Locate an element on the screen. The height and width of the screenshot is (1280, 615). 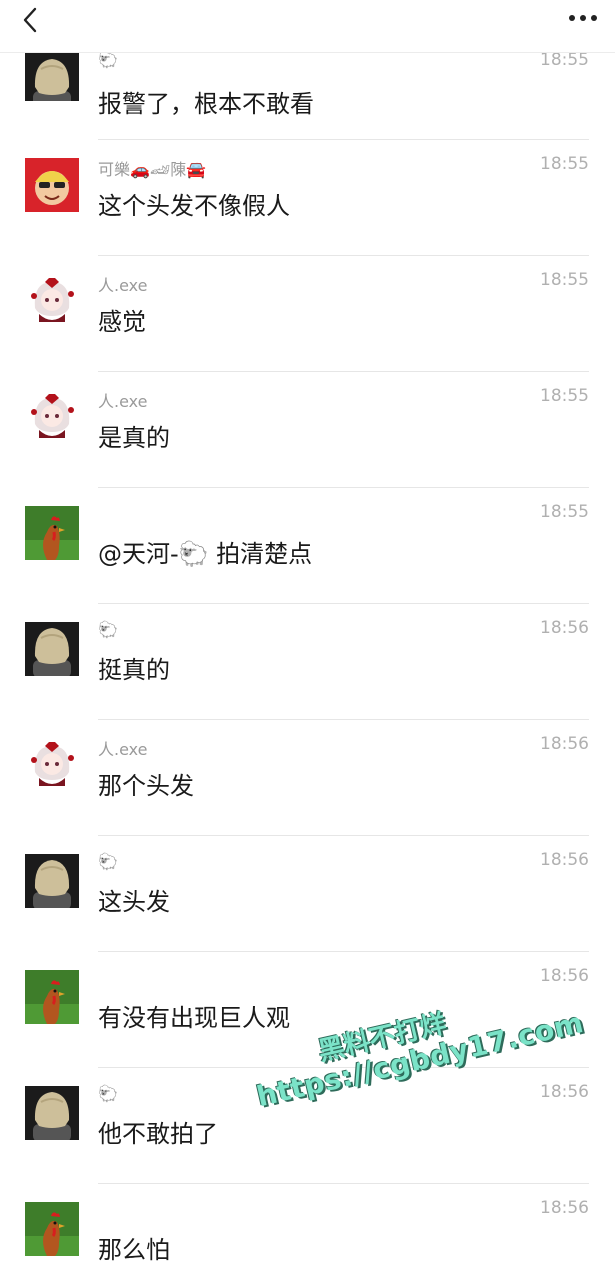
message-item: 18:56 那么怕 is located at coordinates (307, 1232).